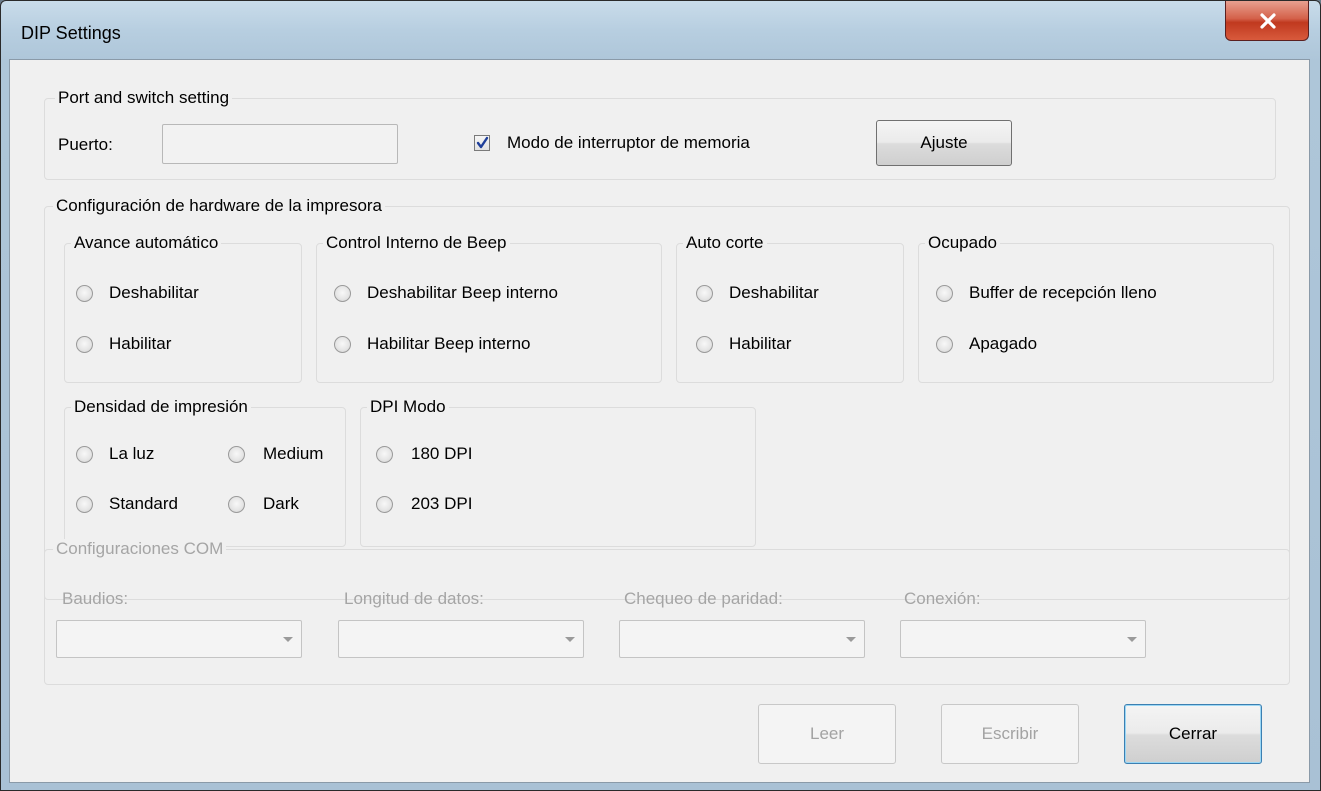 The image size is (1321, 791). Describe the element at coordinates (236, 504) in the screenshot. I see `density-dark-radio` at that location.